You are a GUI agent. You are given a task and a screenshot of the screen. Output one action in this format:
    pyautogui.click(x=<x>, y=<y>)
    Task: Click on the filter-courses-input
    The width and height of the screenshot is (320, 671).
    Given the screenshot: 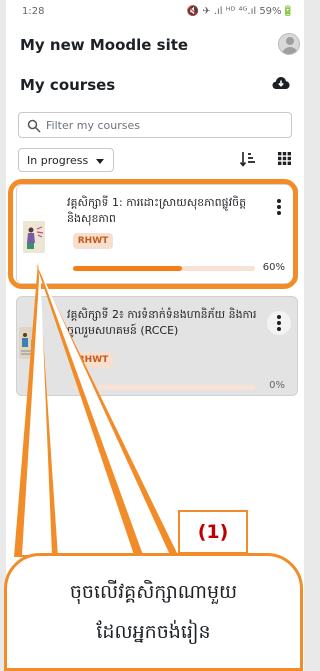 What is the action you would take?
    pyautogui.click(x=166, y=125)
    